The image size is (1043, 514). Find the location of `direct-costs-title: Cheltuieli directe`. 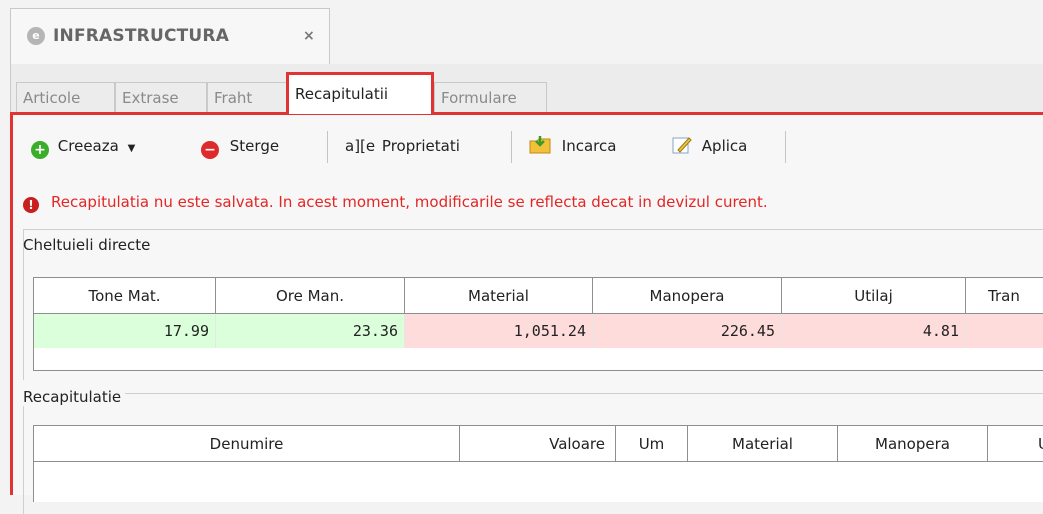

direct-costs-title: Cheltuieli directe is located at coordinates (87, 245).